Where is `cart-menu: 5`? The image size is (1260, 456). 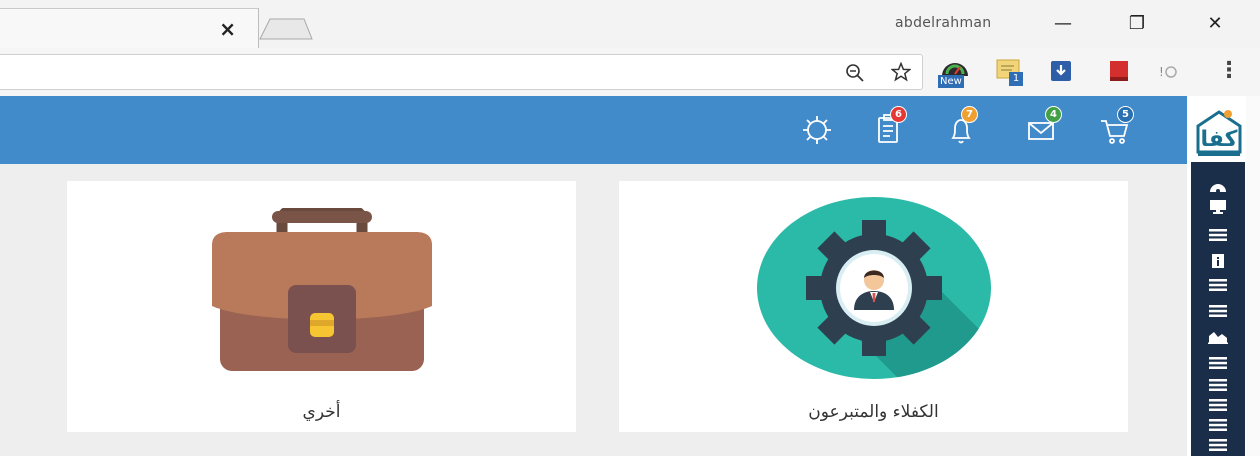 cart-menu: 5 is located at coordinates (1116, 127).